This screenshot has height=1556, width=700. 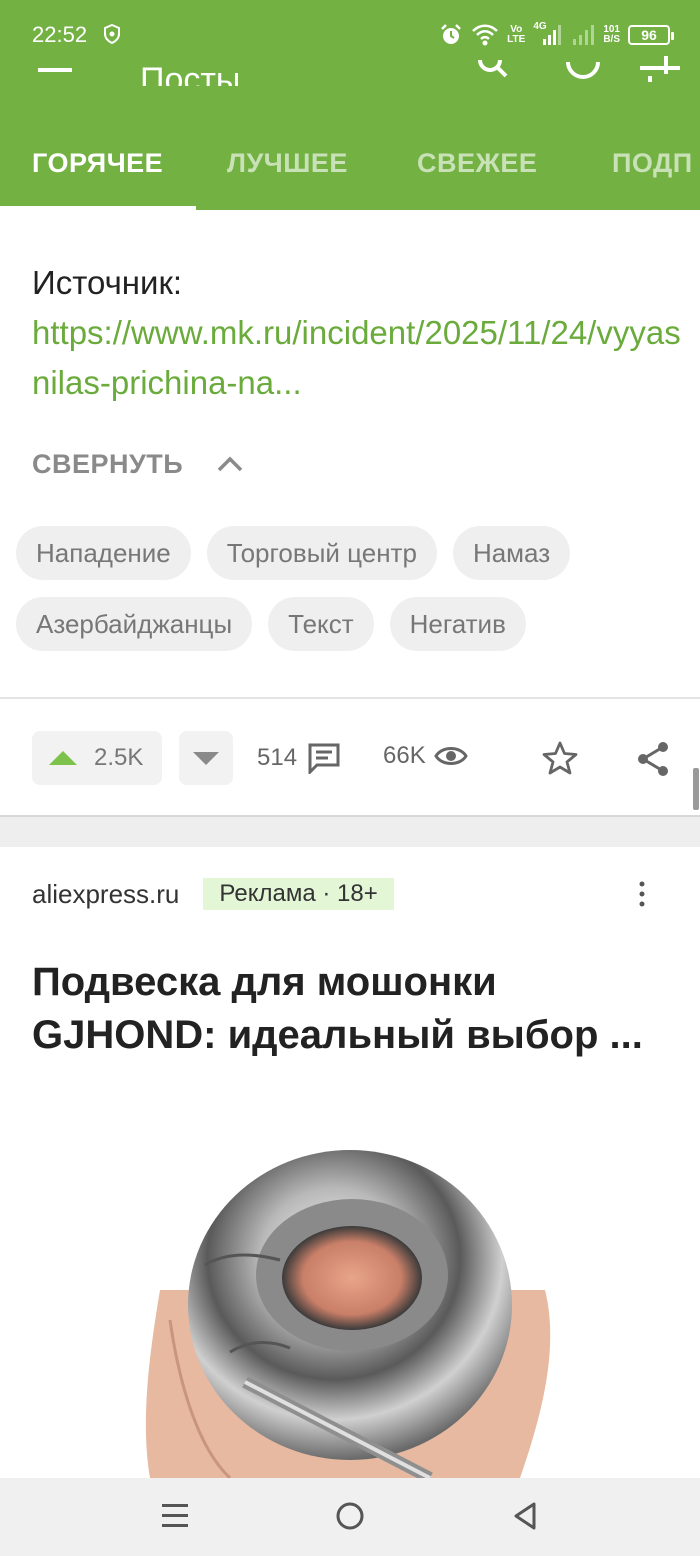 What do you see at coordinates (321, 624) in the screenshot?
I see `tag-chip: Текст` at bounding box center [321, 624].